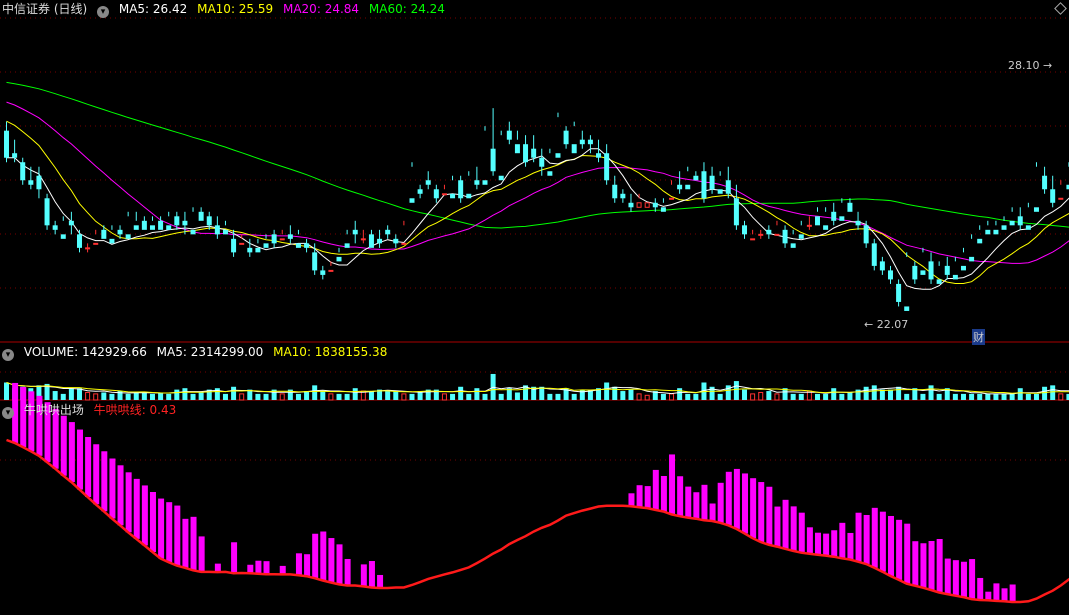 This screenshot has width=1069, height=615. Describe the element at coordinates (1030, 65) in the screenshot. I see `high-price-label: 28.10 →` at that location.